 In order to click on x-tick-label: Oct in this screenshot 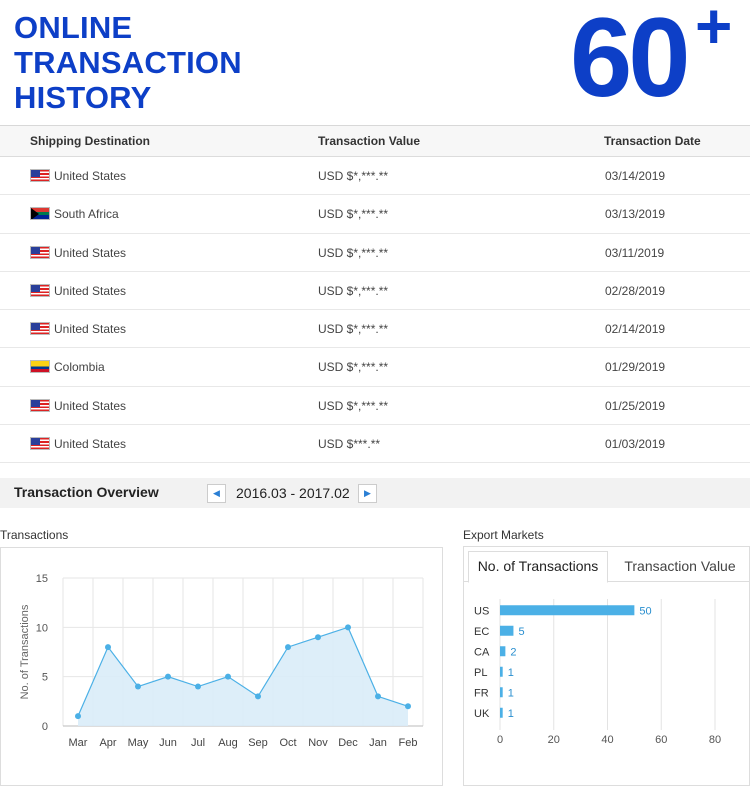, I will do `click(287, 743)`.